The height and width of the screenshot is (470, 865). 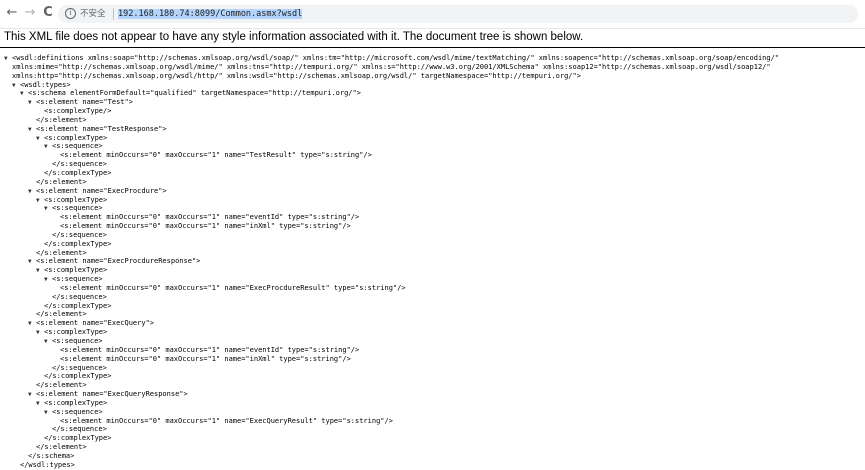 I want to click on url-text: 192.168.180.74:8099/Common.asmx?wsdl, so click(x=210, y=14).